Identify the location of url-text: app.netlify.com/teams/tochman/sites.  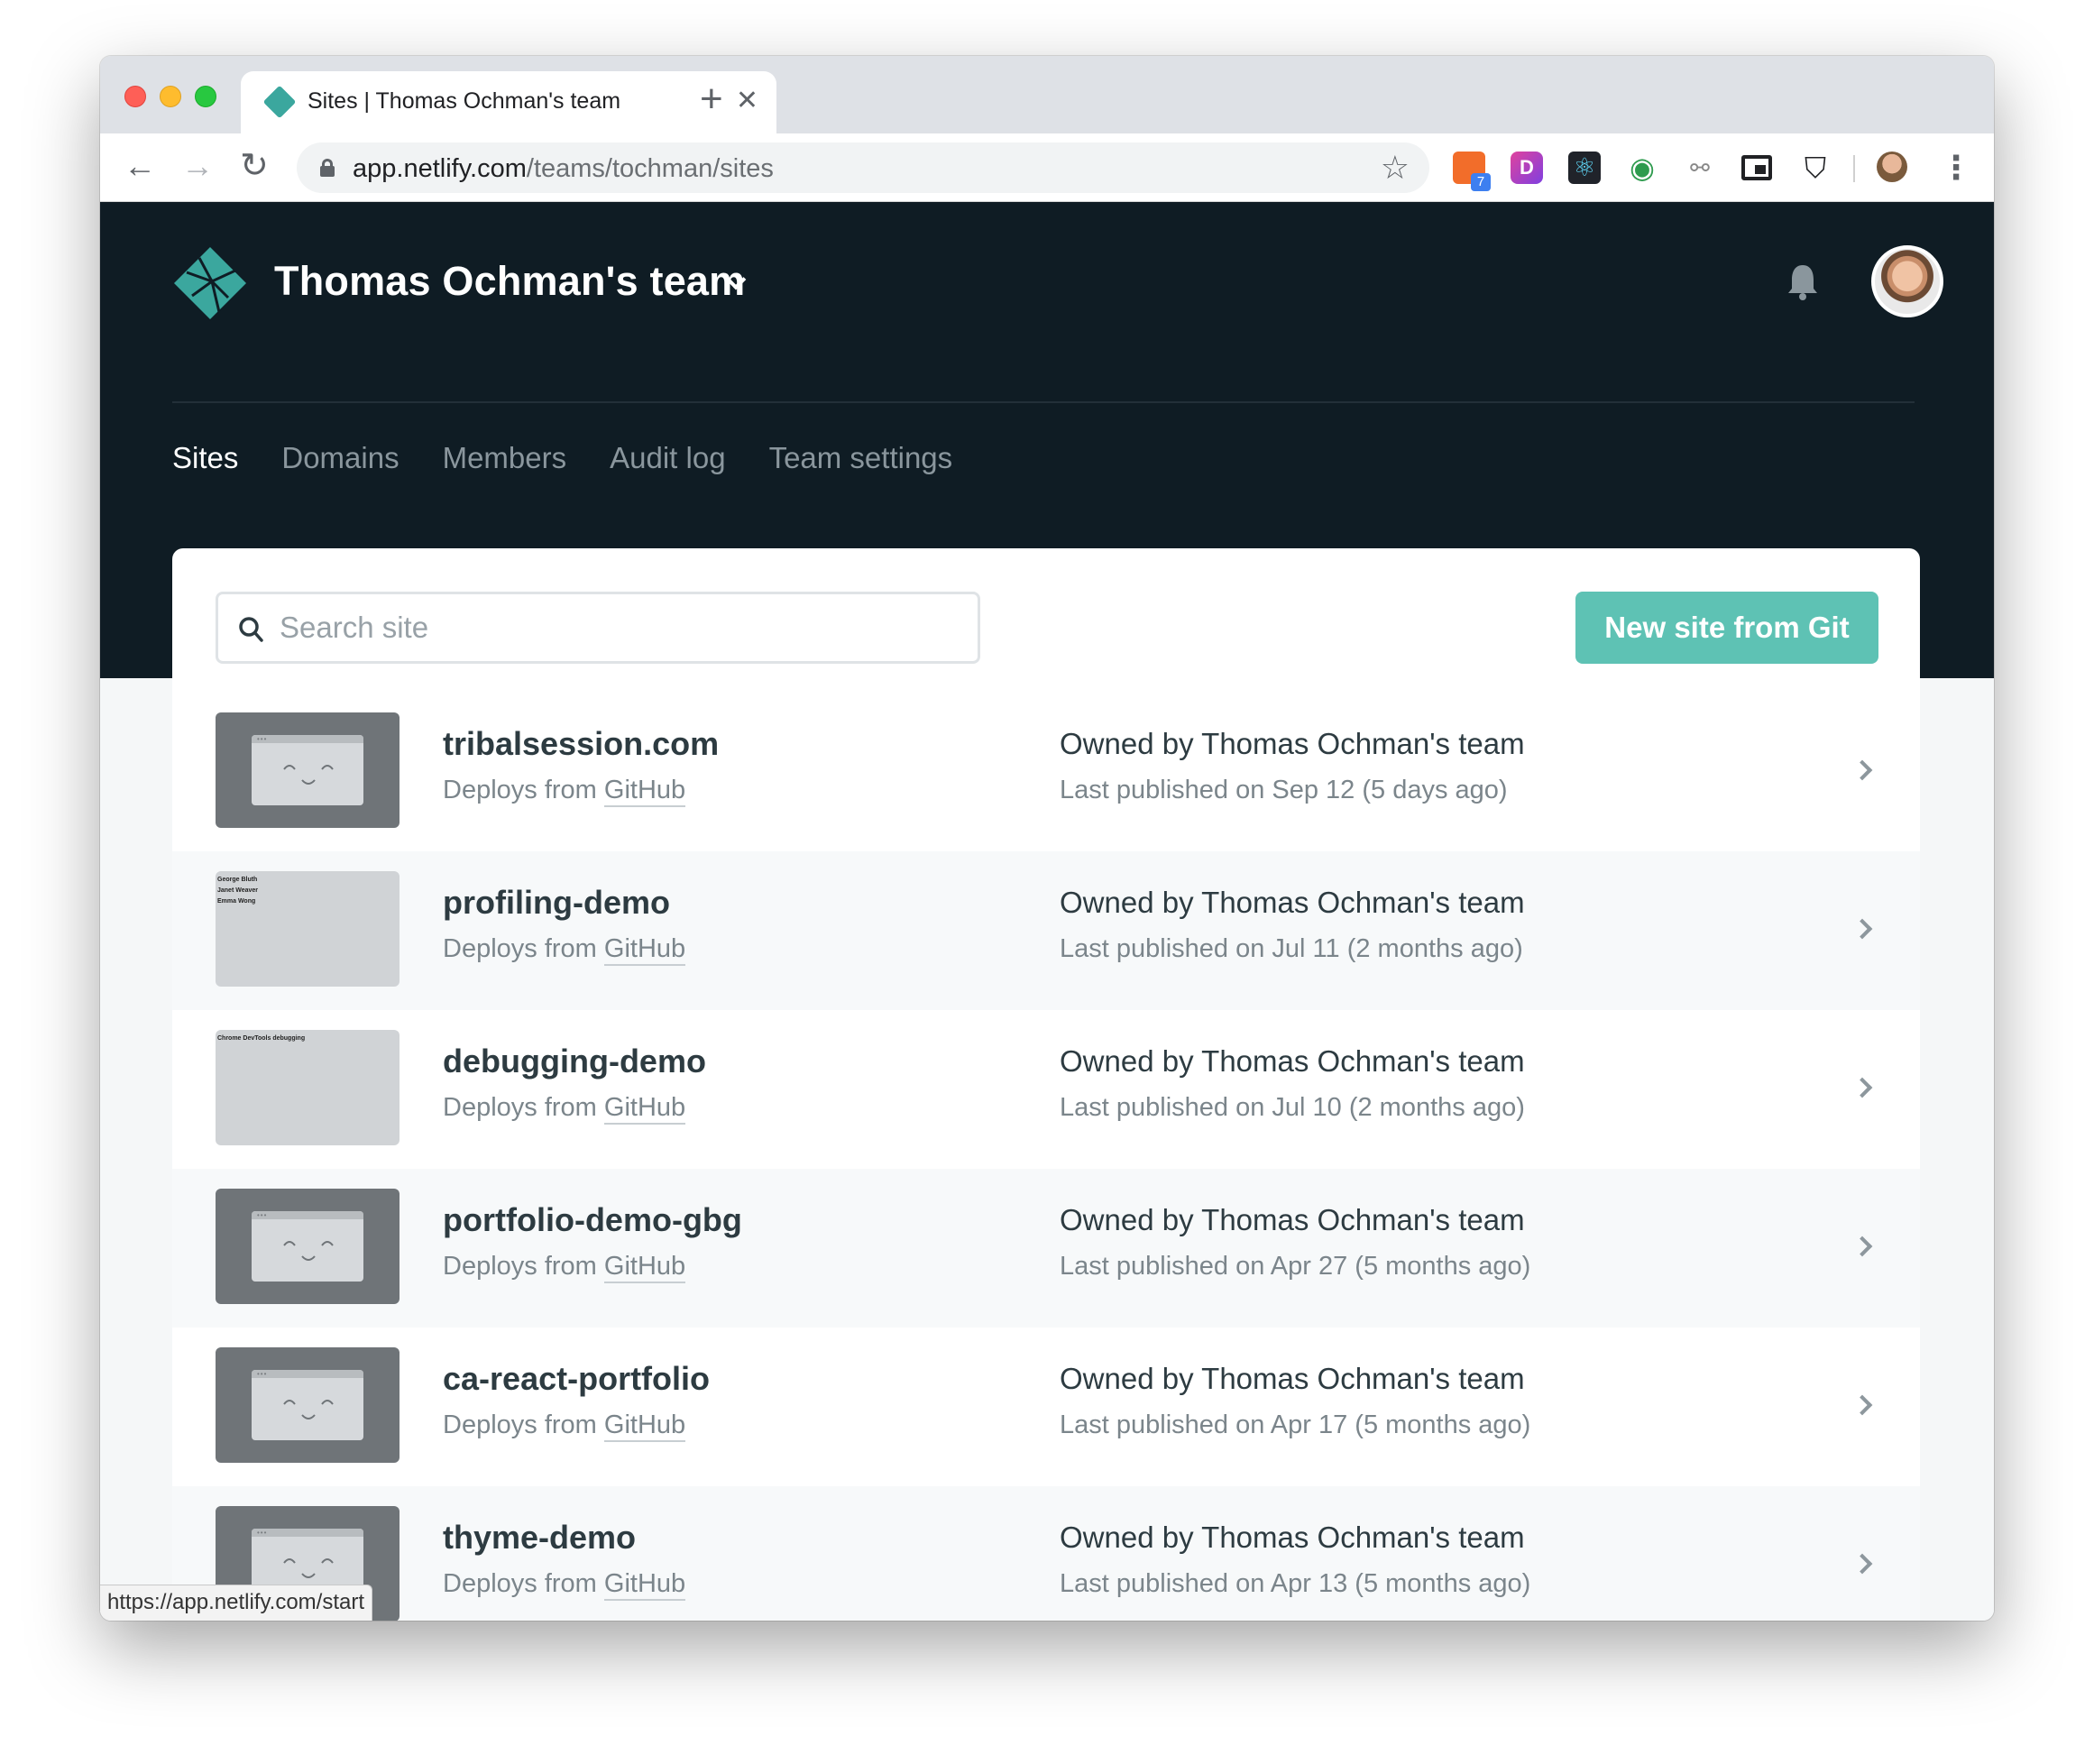
(563, 169).